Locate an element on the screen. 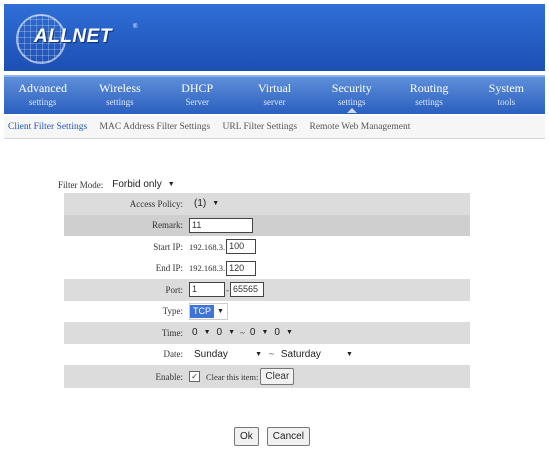 The image size is (549, 454). cancel-button: Cancel is located at coordinates (288, 436).